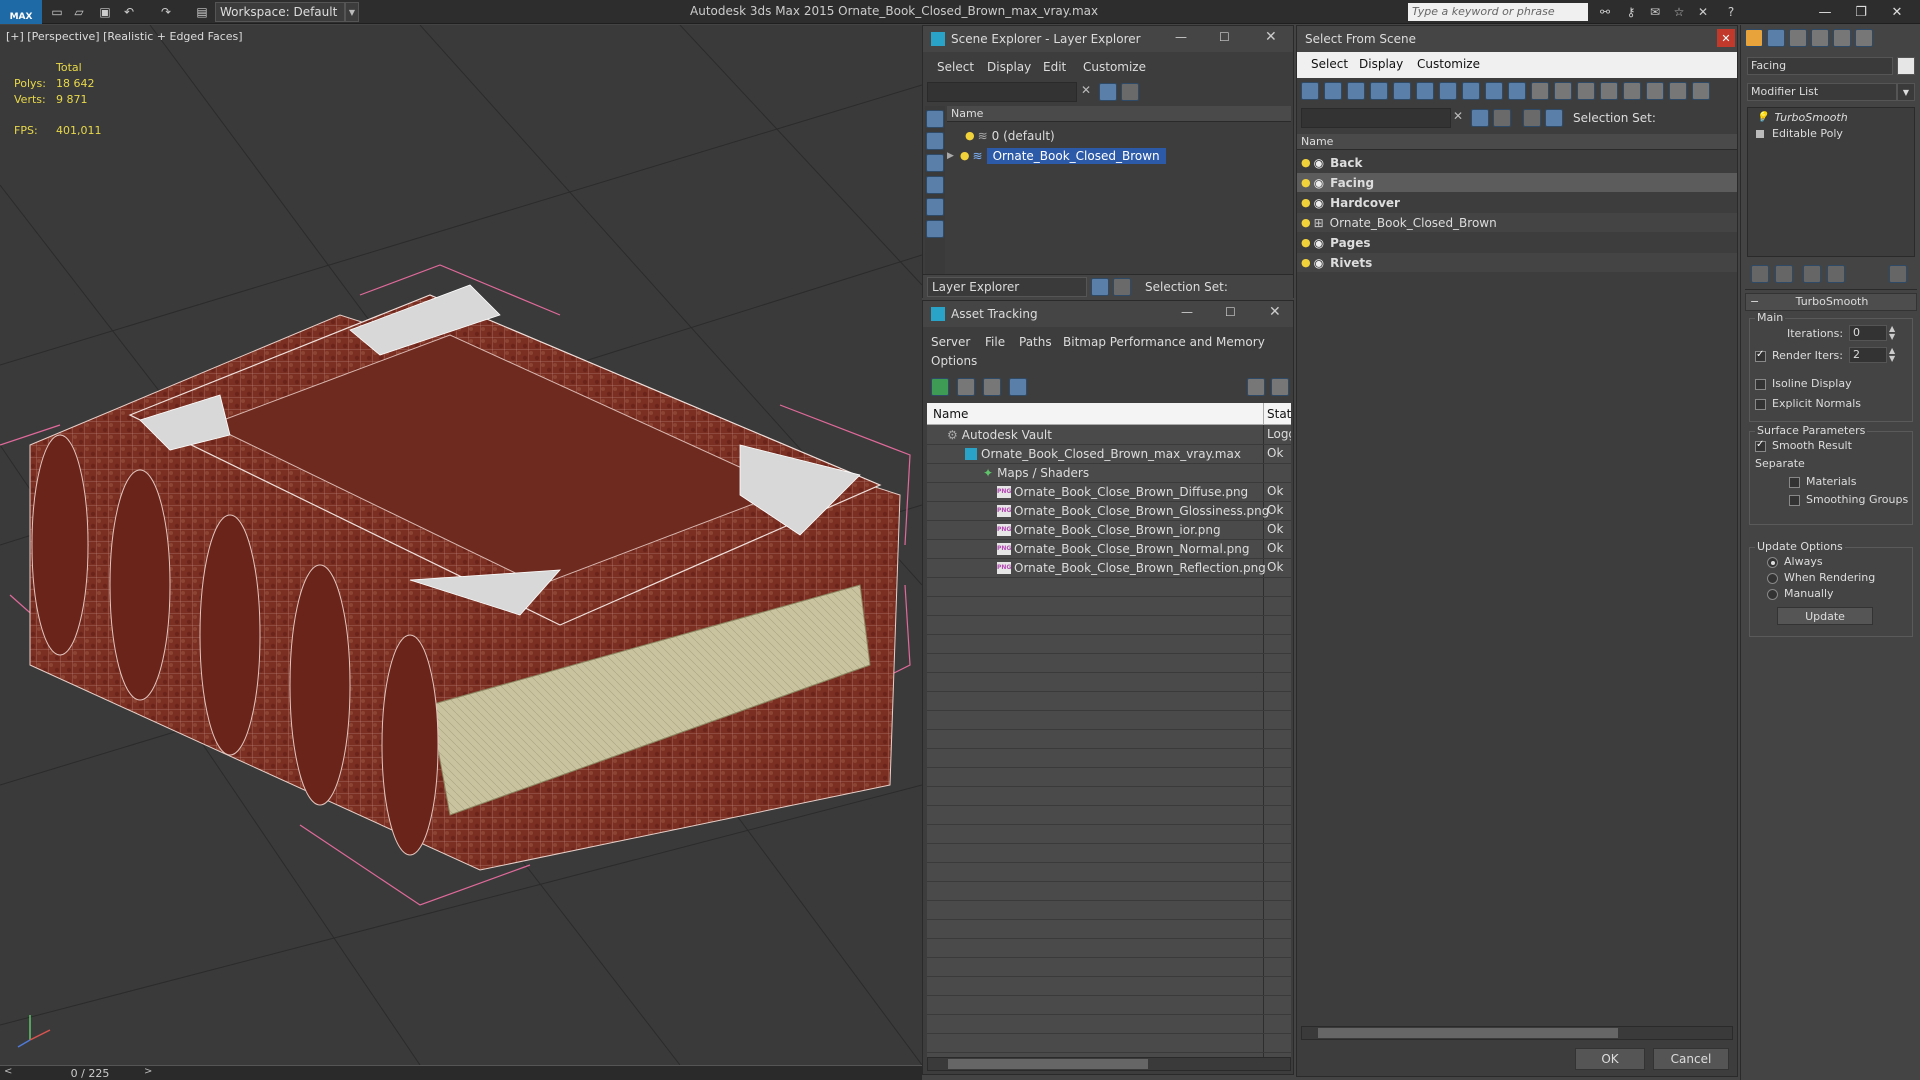 Image resolution: width=1920 pixels, height=1080 pixels. What do you see at coordinates (1103, 453) in the screenshot?
I see `table-row: Ornate_Book_Closed_Brown_max_vray.max` at bounding box center [1103, 453].